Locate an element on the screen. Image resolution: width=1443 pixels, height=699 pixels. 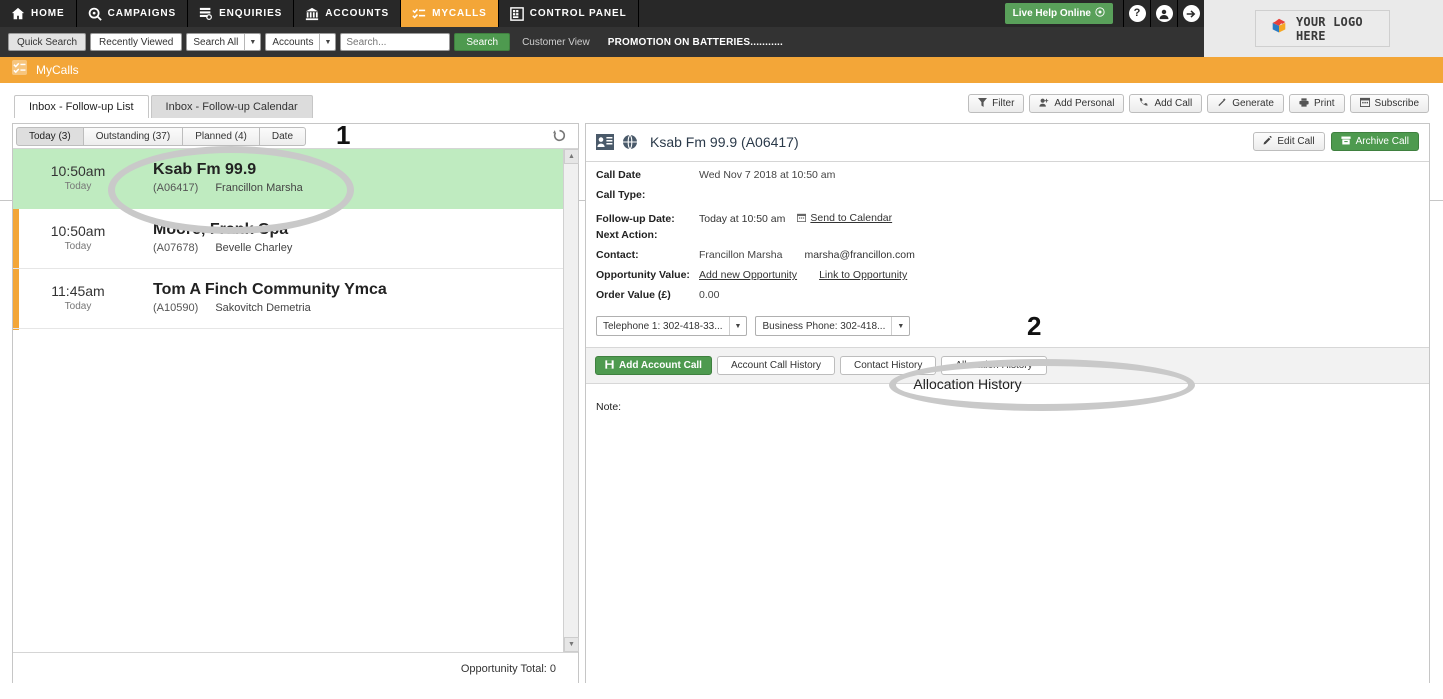
link-to-opportunity-link: Link to Opportunity is located at coordinates (863, 275).